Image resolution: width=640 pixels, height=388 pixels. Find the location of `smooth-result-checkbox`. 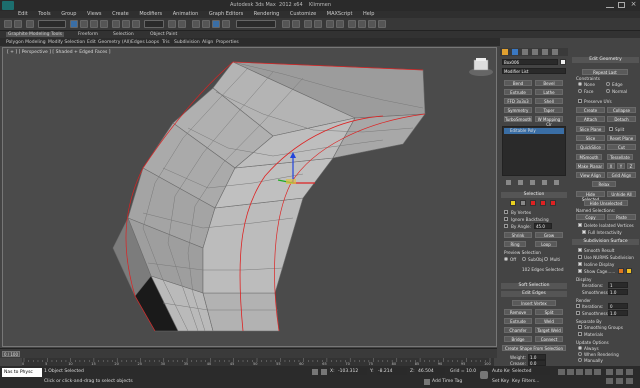

smooth-result-checkbox is located at coordinates (580, 250).